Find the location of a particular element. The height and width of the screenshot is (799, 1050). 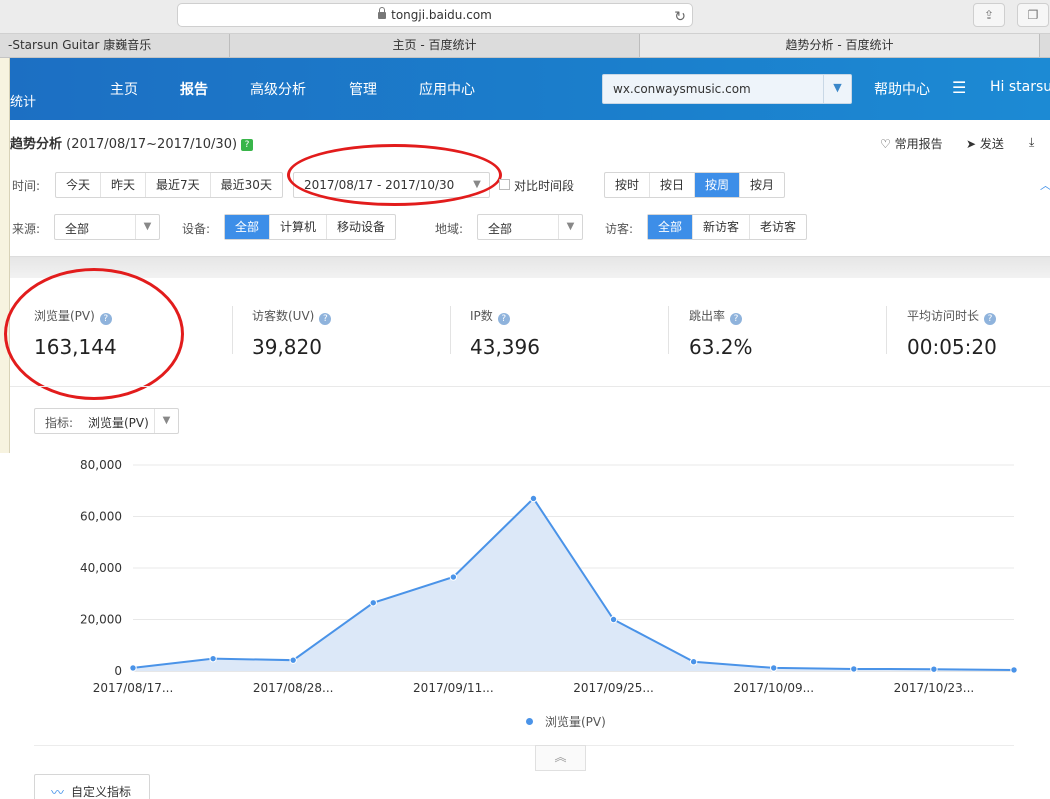

stat-uv: 访客数(UV)? 39,820 is located at coordinates (292, 333).